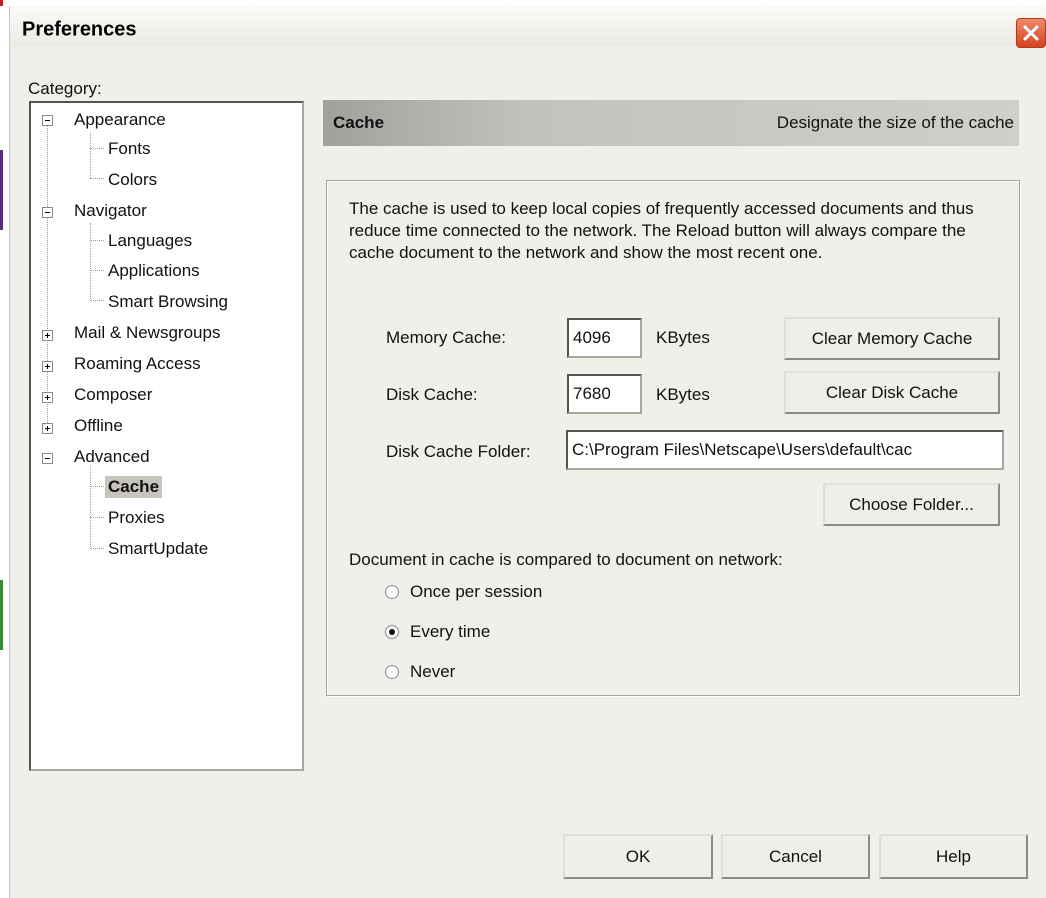 The image size is (1046, 898). What do you see at coordinates (154, 271) in the screenshot?
I see `tree-item-applications: Applications` at bounding box center [154, 271].